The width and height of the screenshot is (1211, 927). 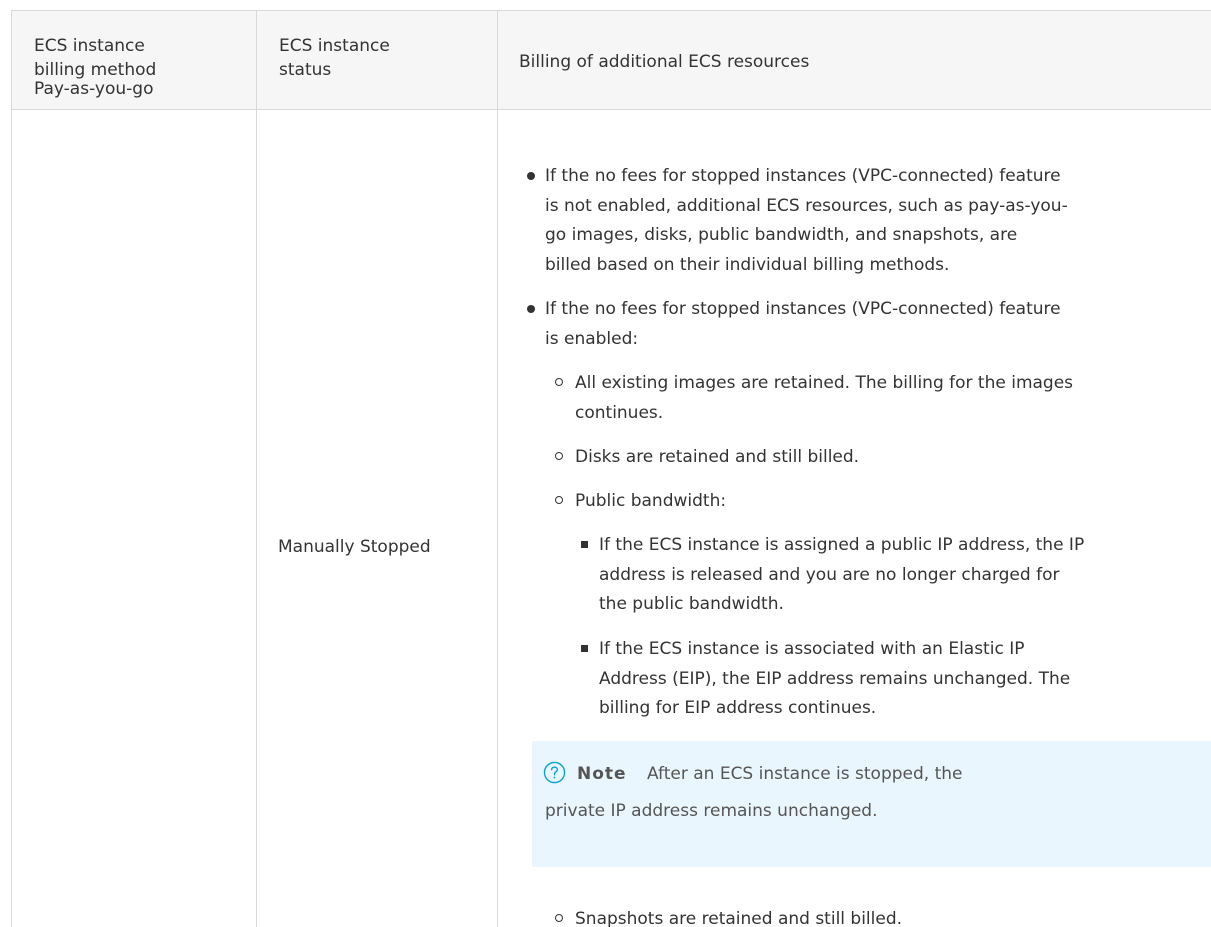 What do you see at coordinates (592, 338) in the screenshot?
I see `bullet-text: is enabled:` at bounding box center [592, 338].